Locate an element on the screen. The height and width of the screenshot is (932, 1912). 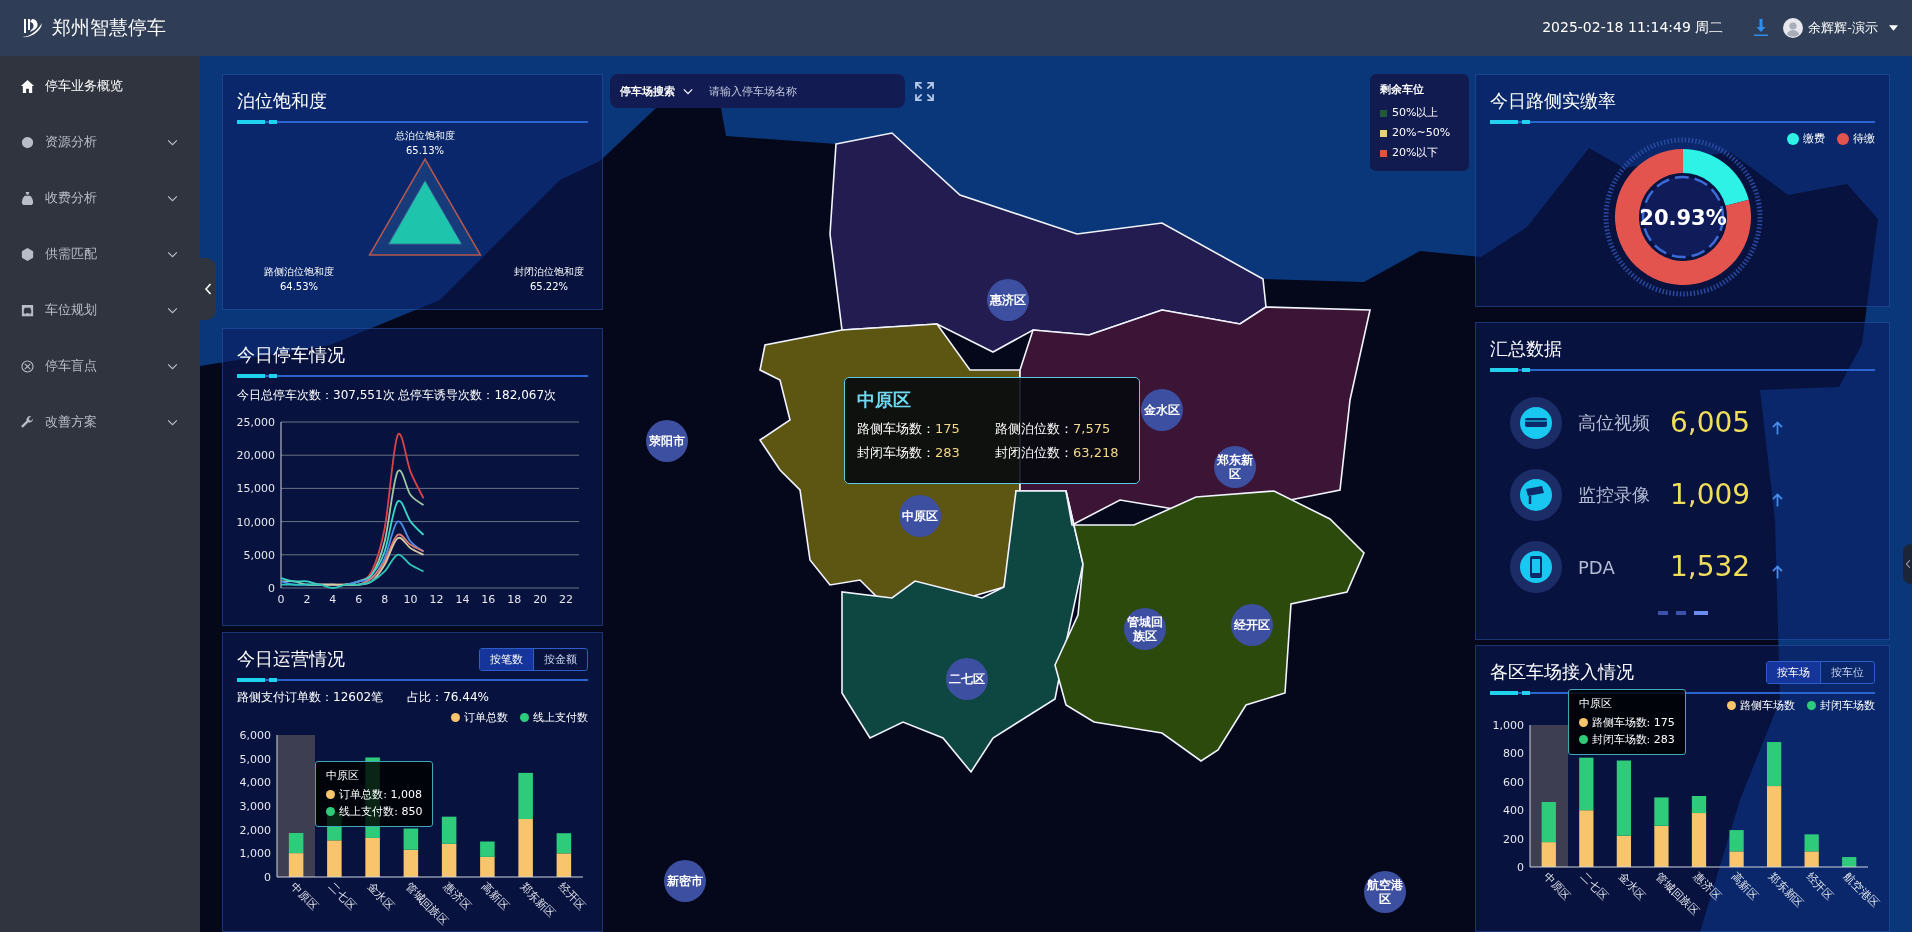
summary-text: 今日总停车次数：307,551次 总停车诱导次数：182,067次 is located at coordinates (397, 395).